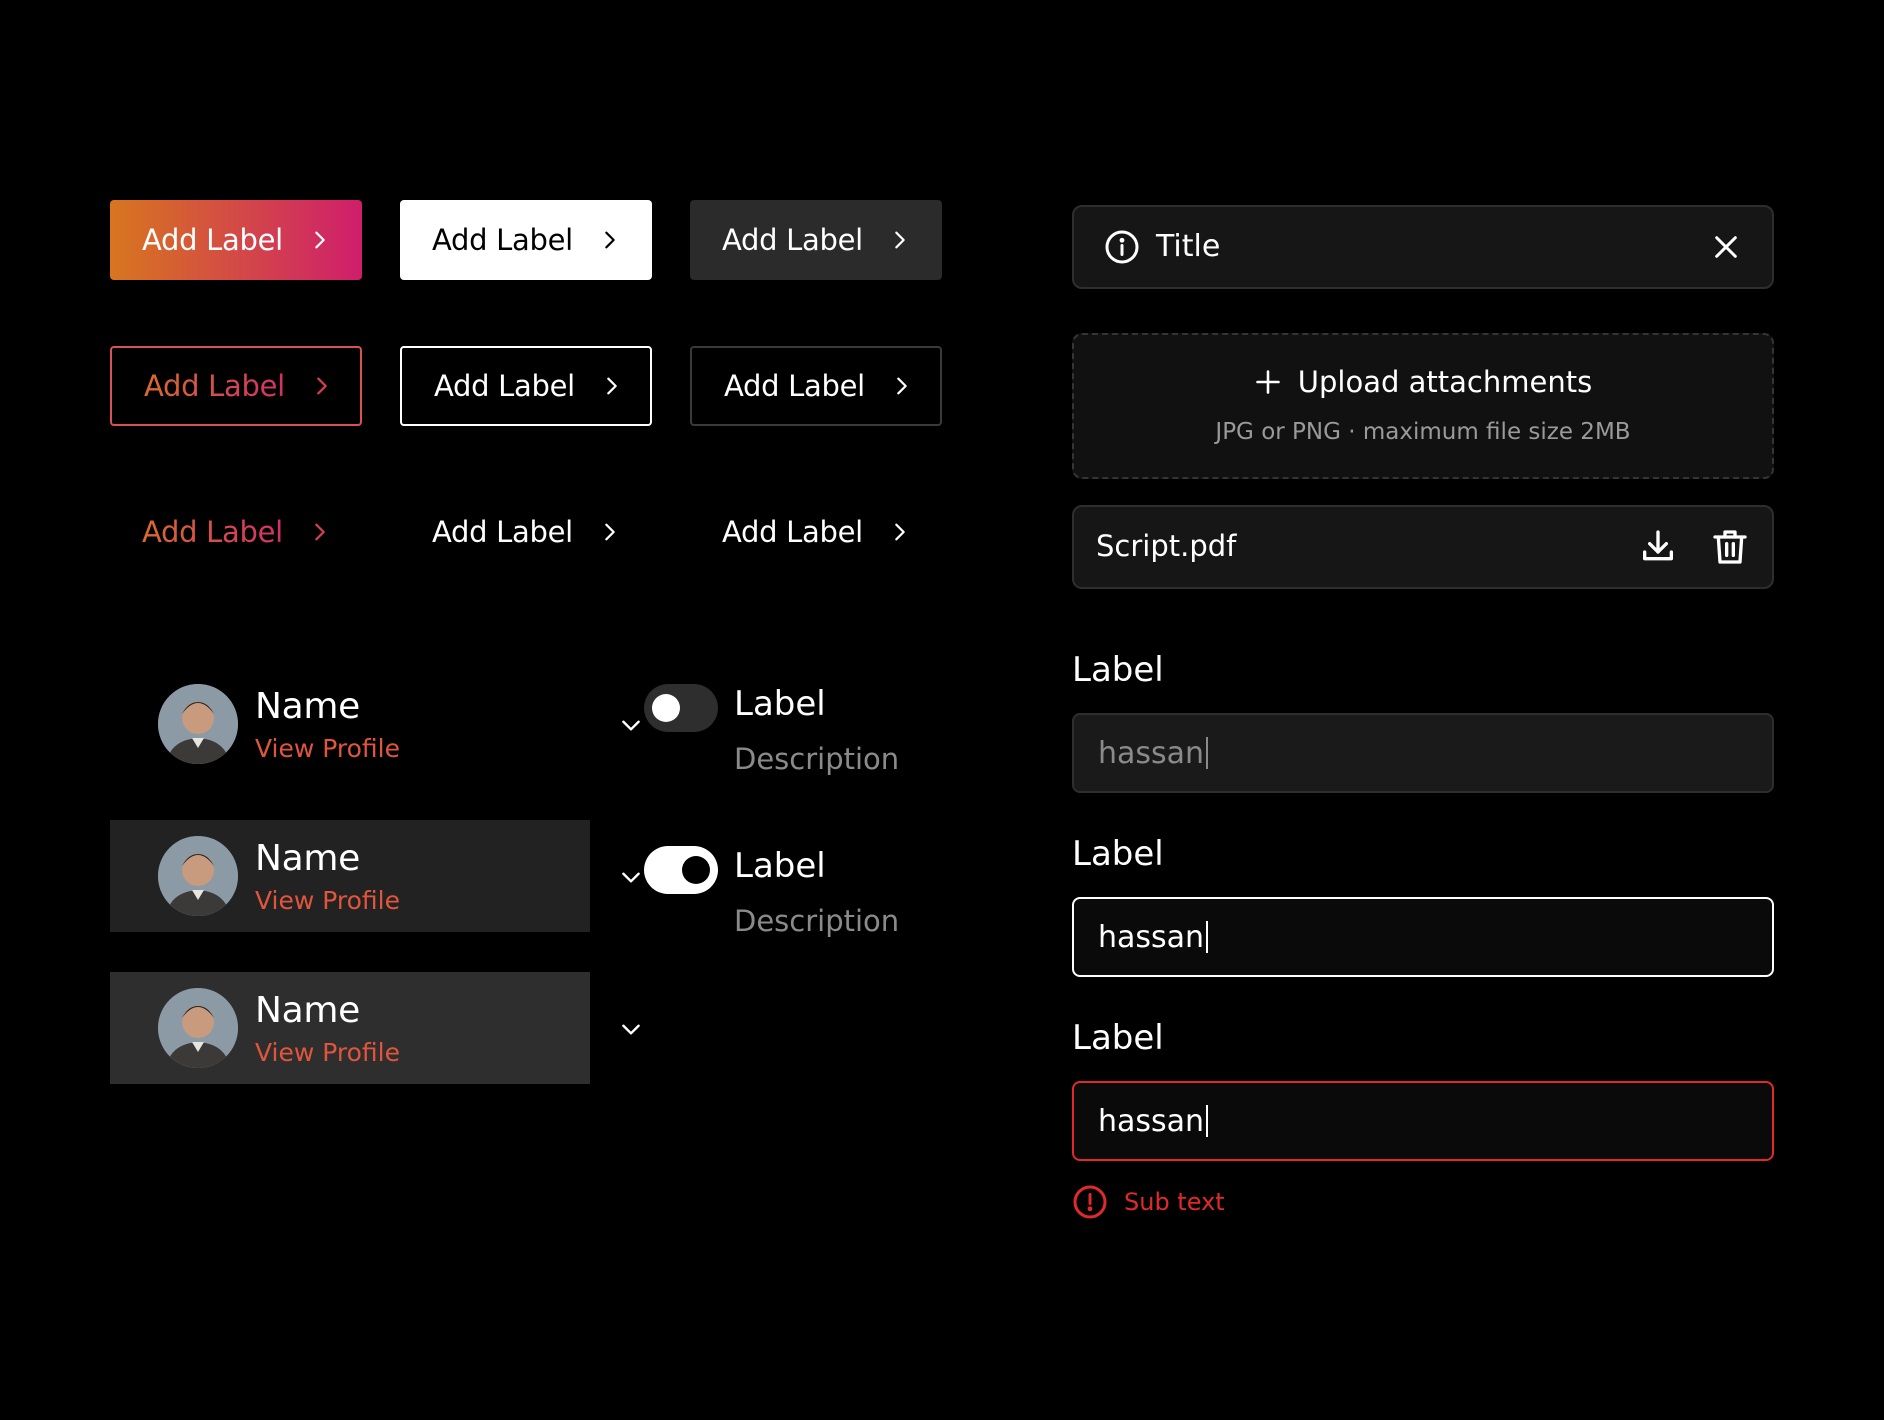 The height and width of the screenshot is (1420, 1884). What do you see at coordinates (375, 1028) in the screenshot?
I see `profile-dropdown-pressed: Name View Profile` at bounding box center [375, 1028].